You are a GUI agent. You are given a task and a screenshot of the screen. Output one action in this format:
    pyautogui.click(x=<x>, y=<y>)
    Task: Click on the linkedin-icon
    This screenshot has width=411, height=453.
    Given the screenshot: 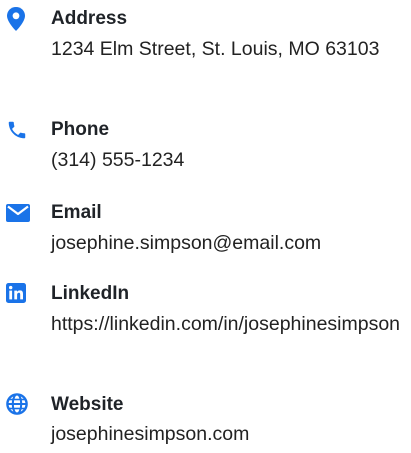 What is the action you would take?
    pyautogui.click(x=19, y=293)
    